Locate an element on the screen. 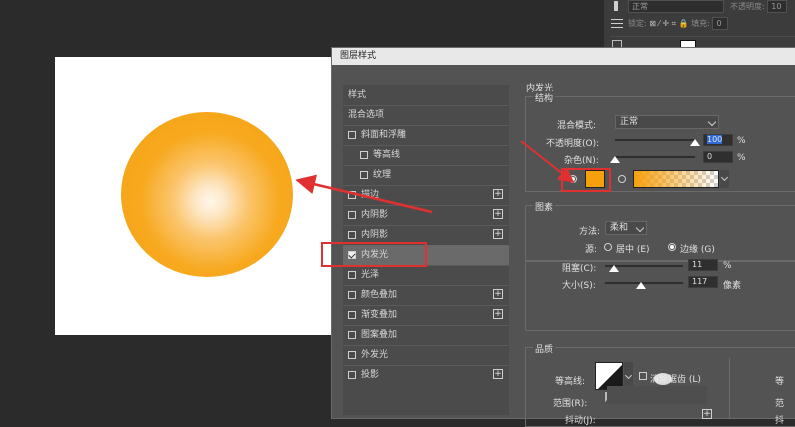 This screenshot has height=427, width=795. arrow-to-circle is located at coordinates (364, 194).